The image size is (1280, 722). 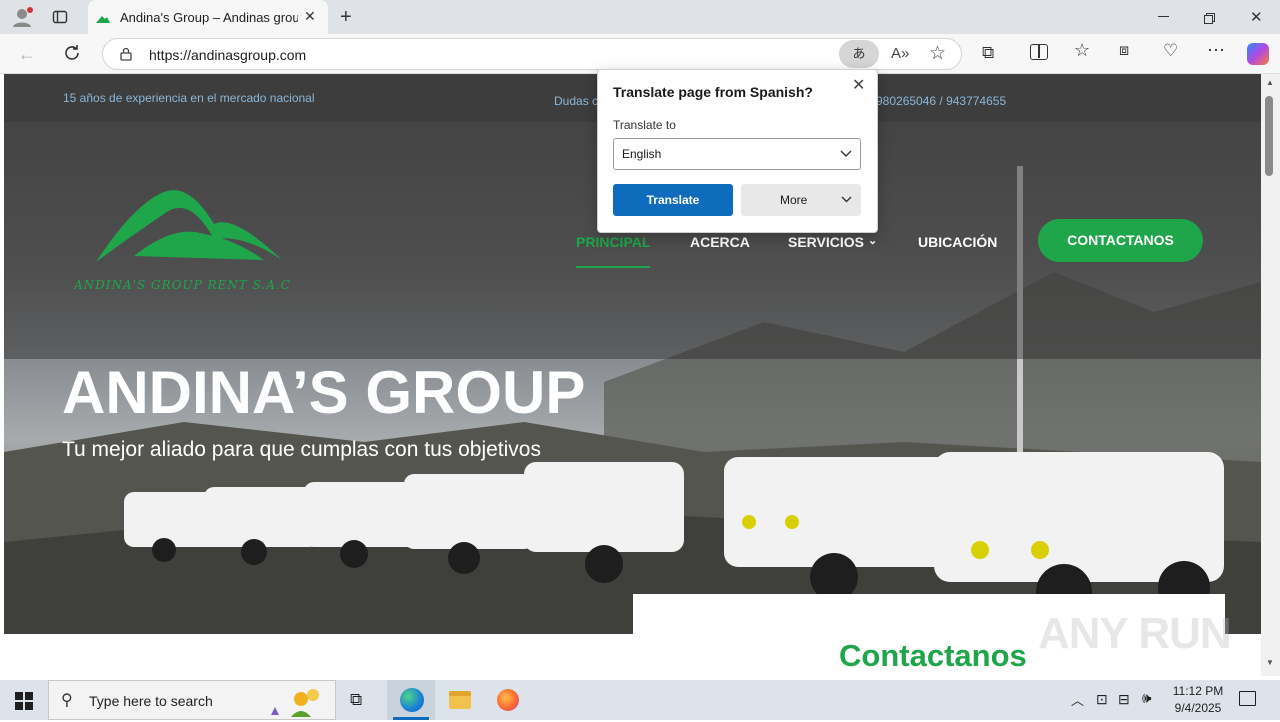 I want to click on tray-device-icon: ⊡, so click(x=1102, y=699).